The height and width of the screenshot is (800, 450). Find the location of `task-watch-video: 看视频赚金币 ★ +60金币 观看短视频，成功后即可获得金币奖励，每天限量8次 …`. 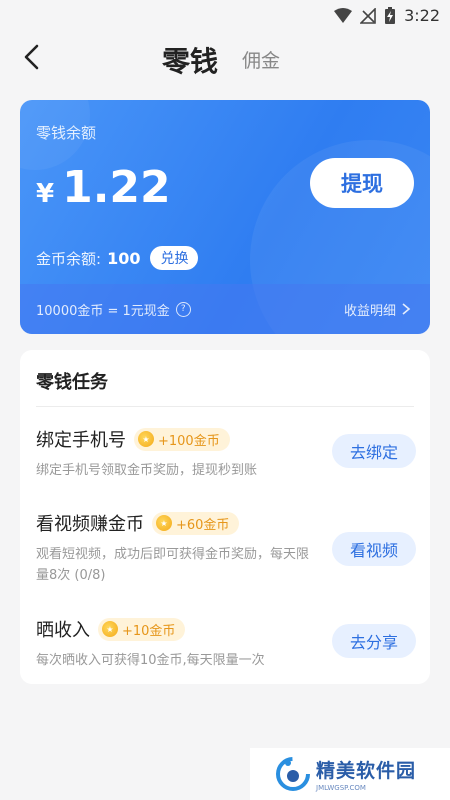

task-watch-video: 看视频赚金币 ★ +60金币 观看短视频，成功后即可获得金币奖励，每天限量8次 … is located at coordinates (226, 548).